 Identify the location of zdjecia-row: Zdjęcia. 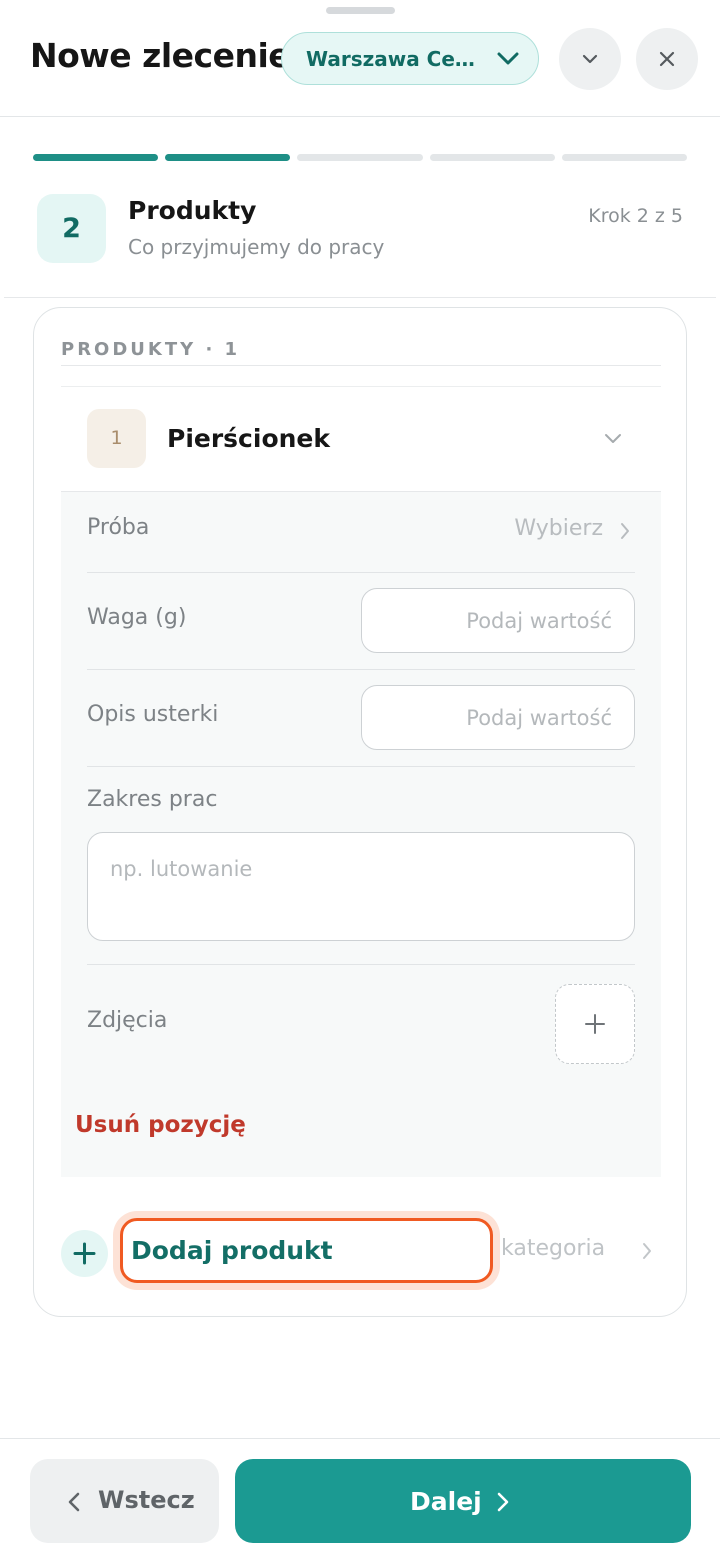
(361, 1024).